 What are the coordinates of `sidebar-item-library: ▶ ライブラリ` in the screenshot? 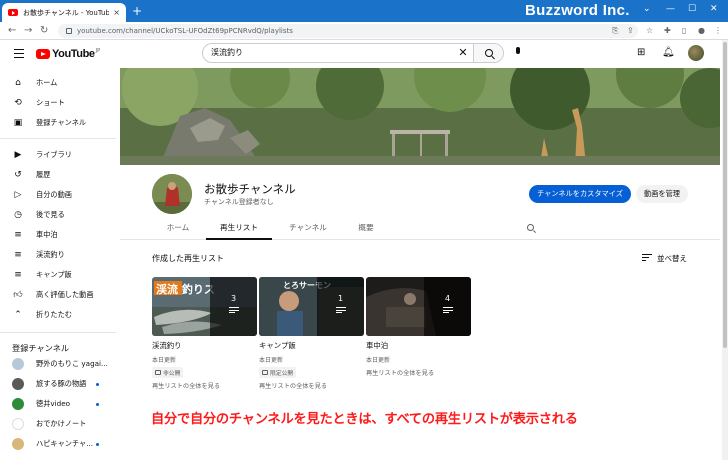 It's located at (57, 155).